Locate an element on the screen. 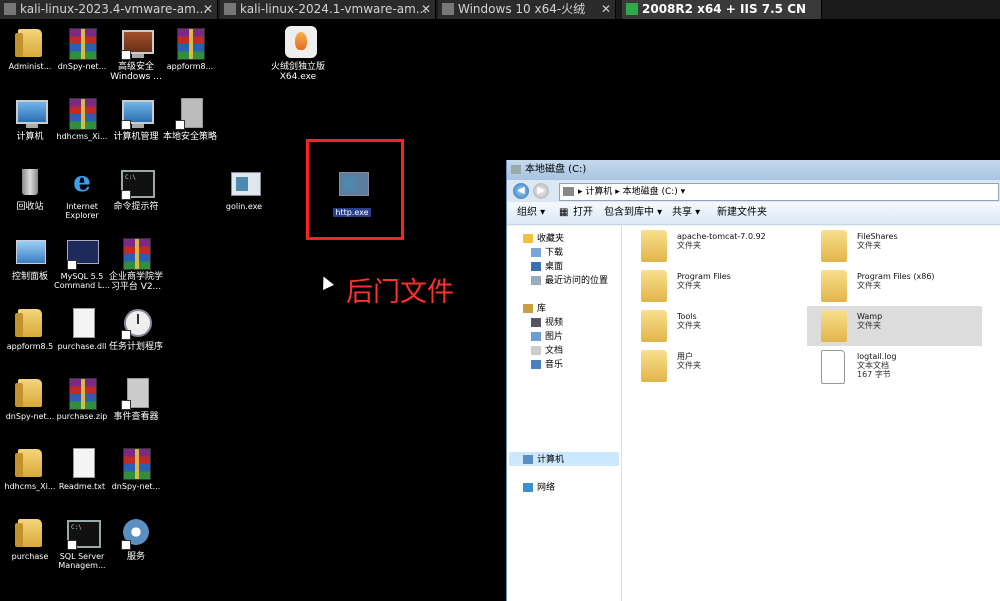 This screenshot has width=1000, height=601. open-button: 打开 is located at coordinates (583, 213).